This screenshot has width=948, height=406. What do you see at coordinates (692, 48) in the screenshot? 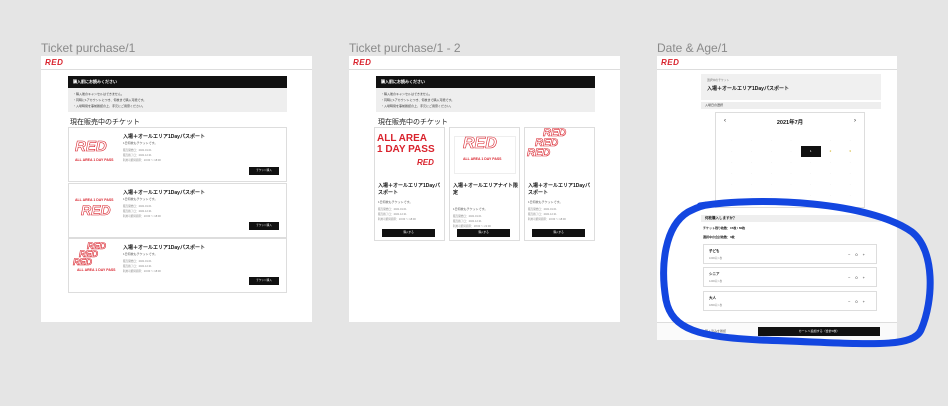
I see `frame-label-date-age-1: Date & Age/1` at bounding box center [692, 48].